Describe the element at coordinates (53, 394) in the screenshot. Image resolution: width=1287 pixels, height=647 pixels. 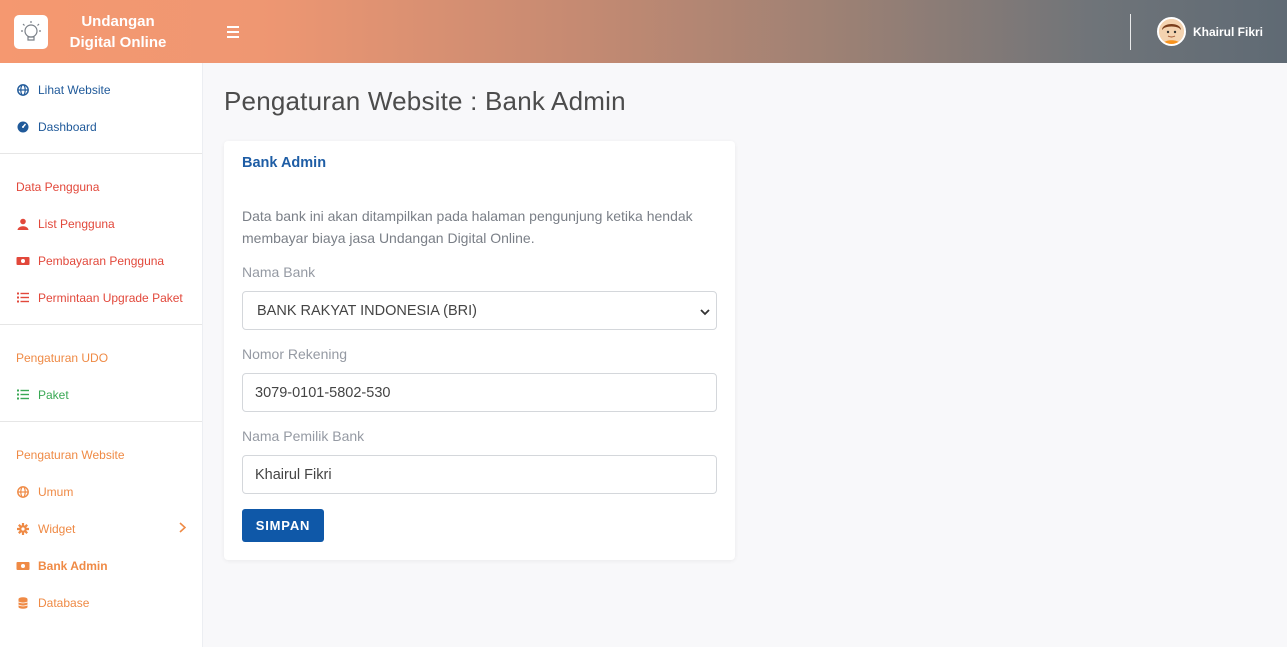
I see `sidebar-item-label: Paket` at that location.